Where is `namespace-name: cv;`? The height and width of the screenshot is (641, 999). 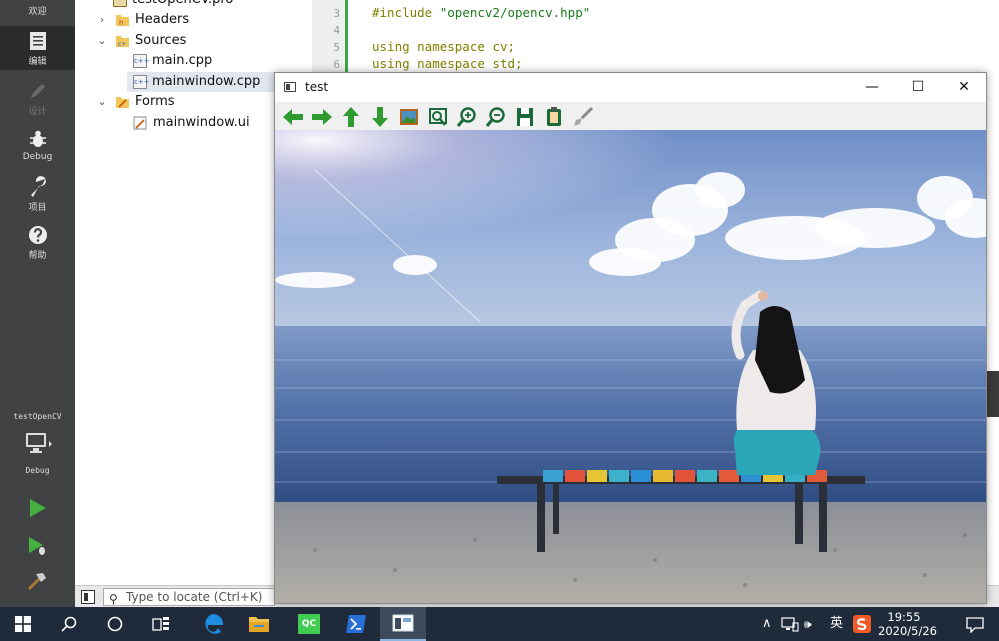
namespace-name: cv; is located at coordinates (503, 46).